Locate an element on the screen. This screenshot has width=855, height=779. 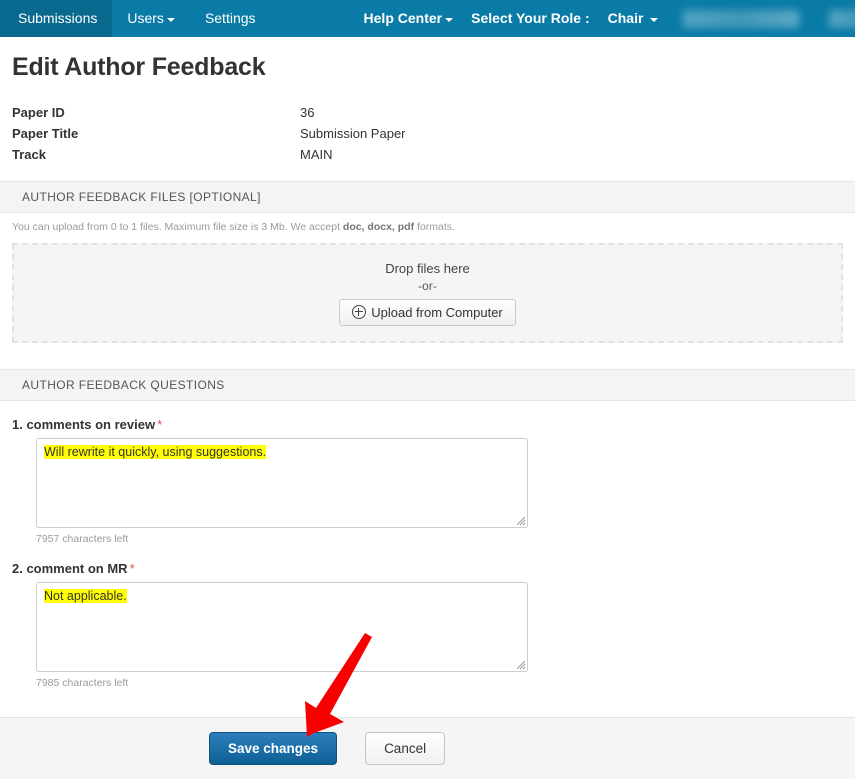
paper-id-label: Paper ID is located at coordinates (38, 112).